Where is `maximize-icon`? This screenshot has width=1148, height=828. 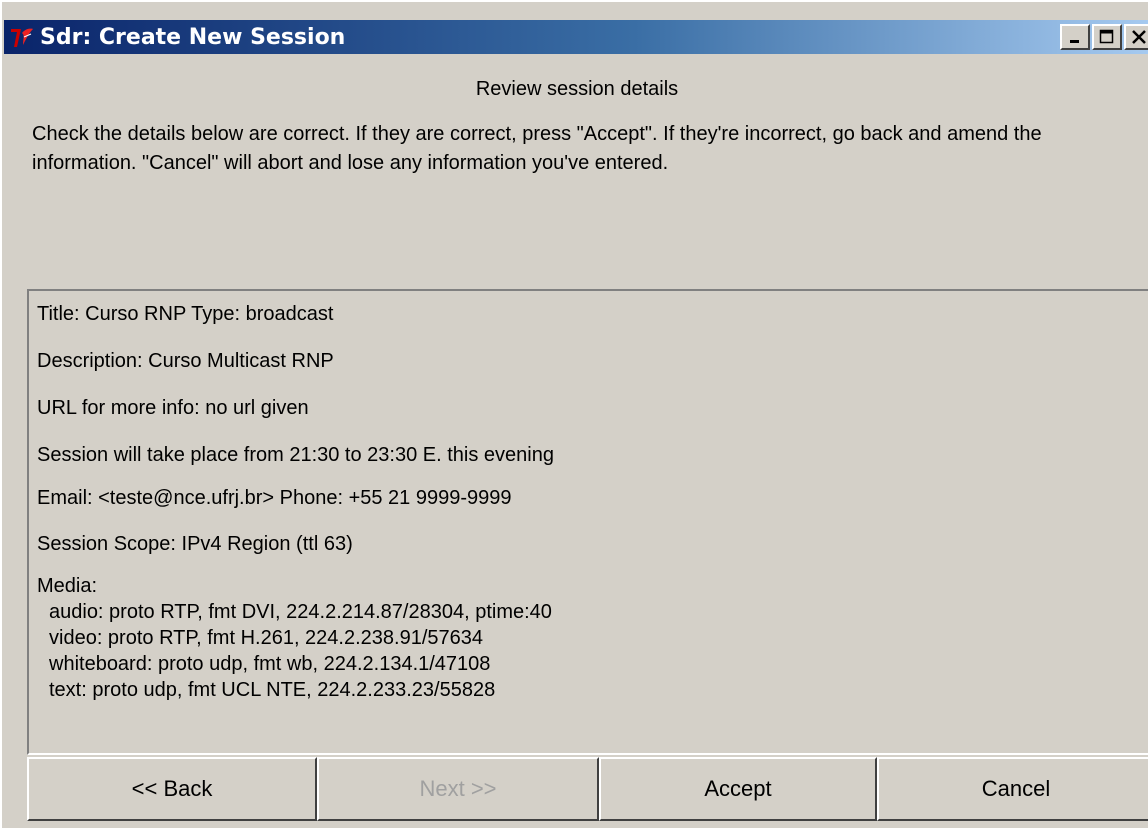 maximize-icon is located at coordinates (1106, 36).